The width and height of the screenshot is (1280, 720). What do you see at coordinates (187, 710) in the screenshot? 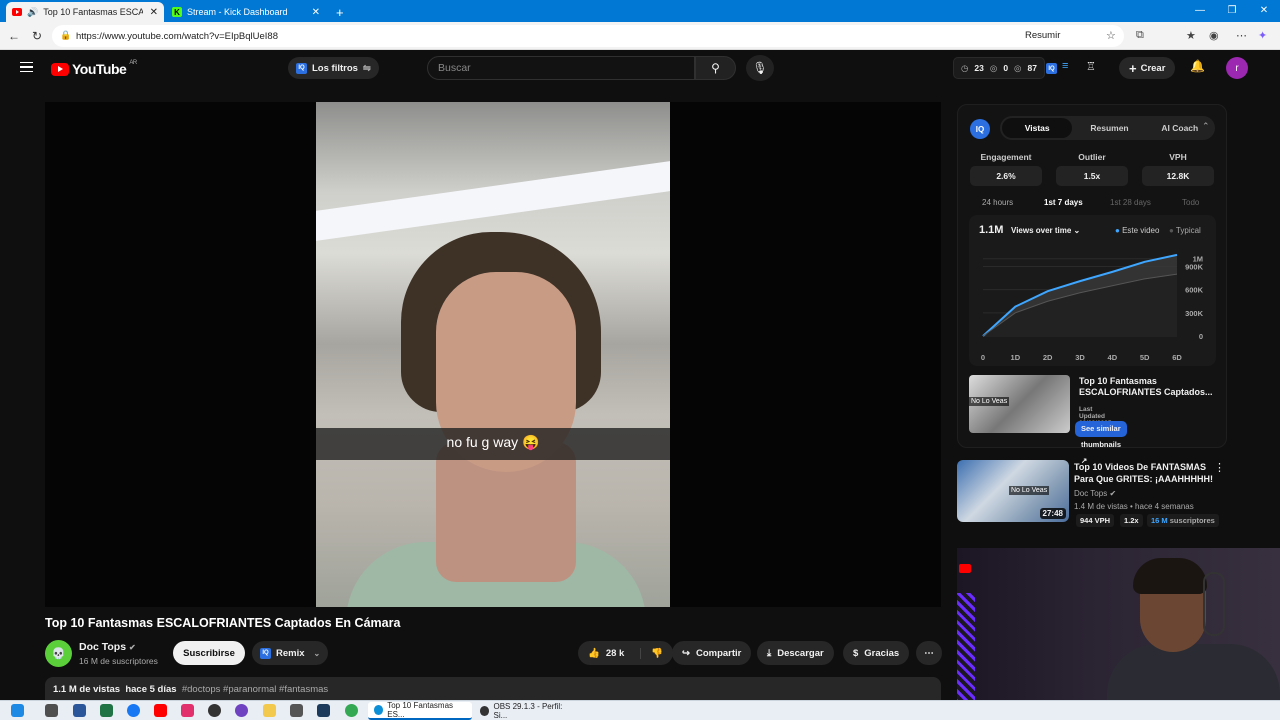
I see `instagram-icon` at bounding box center [187, 710].